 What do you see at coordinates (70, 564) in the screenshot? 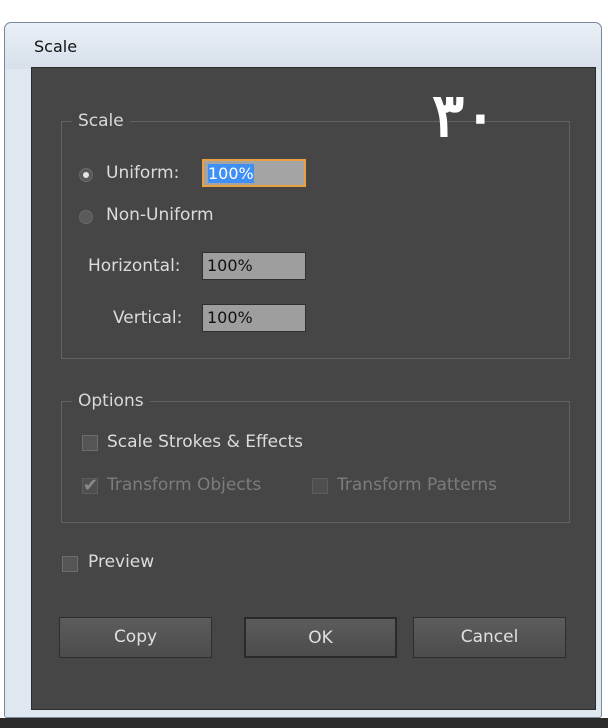
I see `preview-checkbox` at bounding box center [70, 564].